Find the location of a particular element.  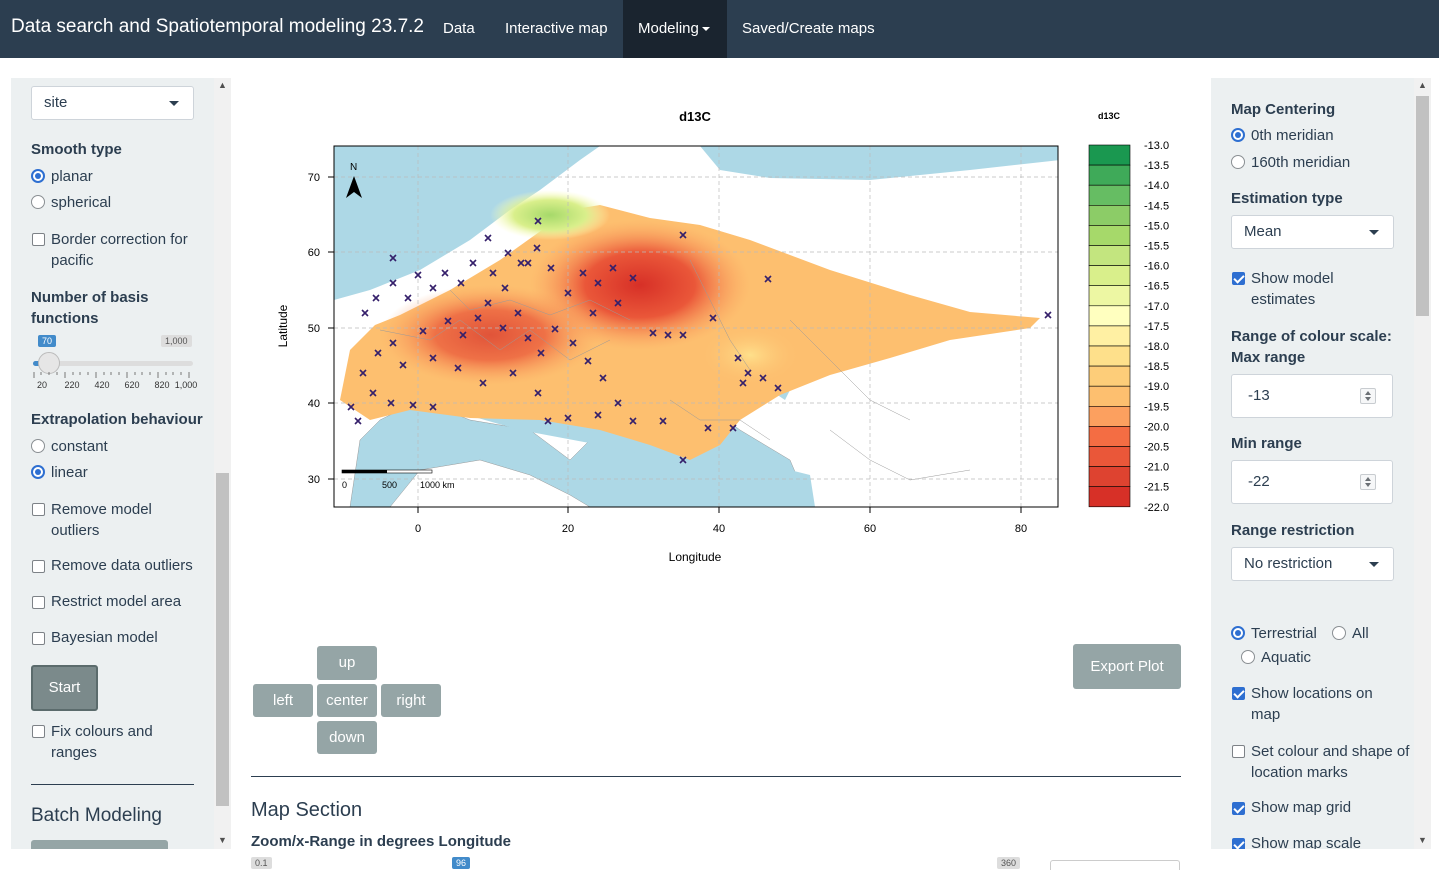

pan-down-button: down is located at coordinates (347, 737).